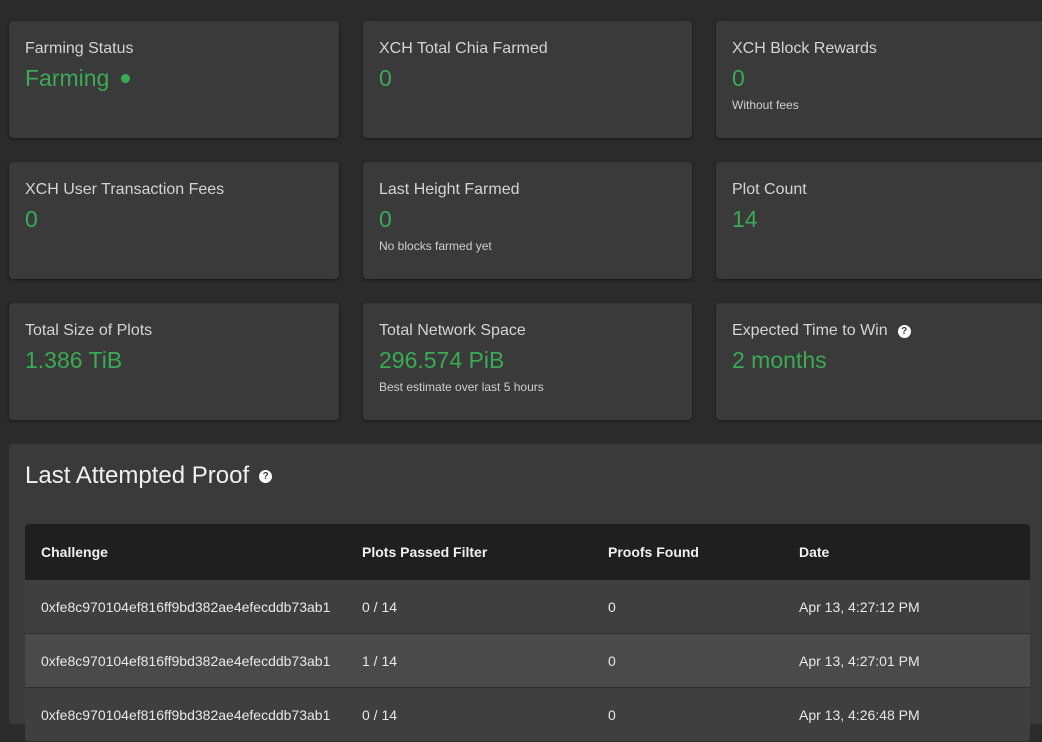  Describe the element at coordinates (67, 78) in the screenshot. I see `card-value: Farming` at that location.